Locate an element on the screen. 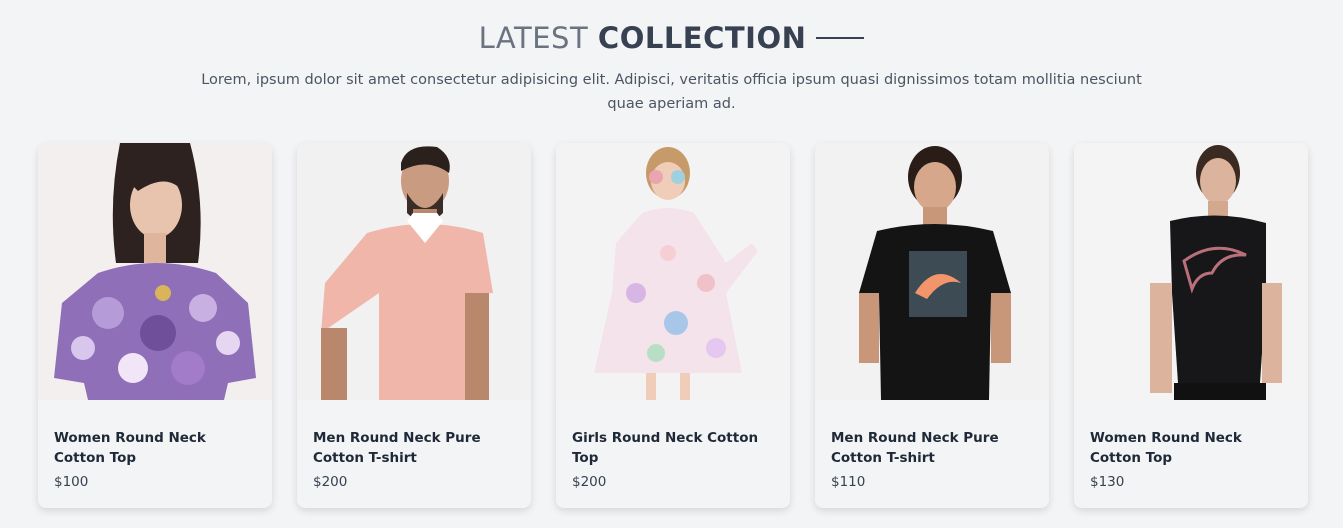 This screenshot has height=528, width=1343. product-price: $100 is located at coordinates (71, 482).